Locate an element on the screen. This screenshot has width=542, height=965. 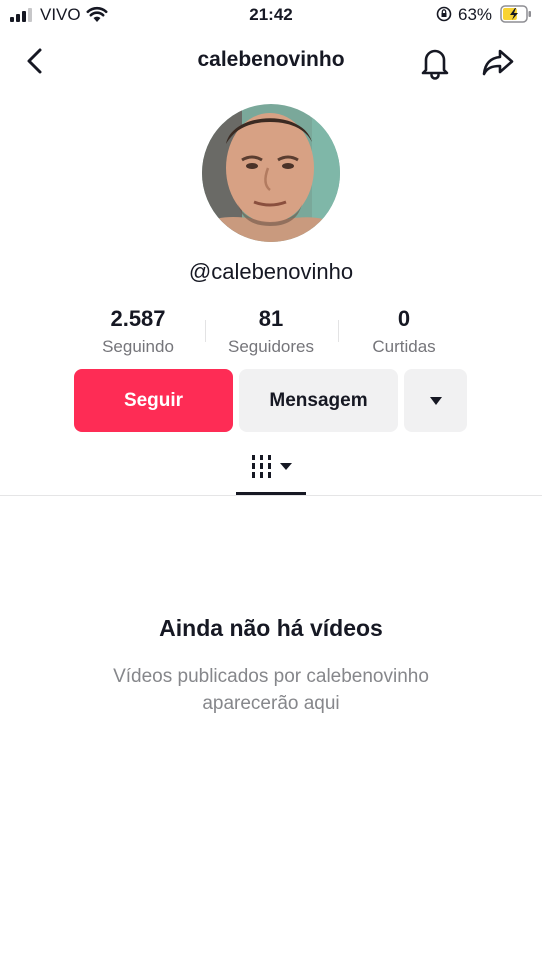
follow-button: Seguir is located at coordinates (153, 400).